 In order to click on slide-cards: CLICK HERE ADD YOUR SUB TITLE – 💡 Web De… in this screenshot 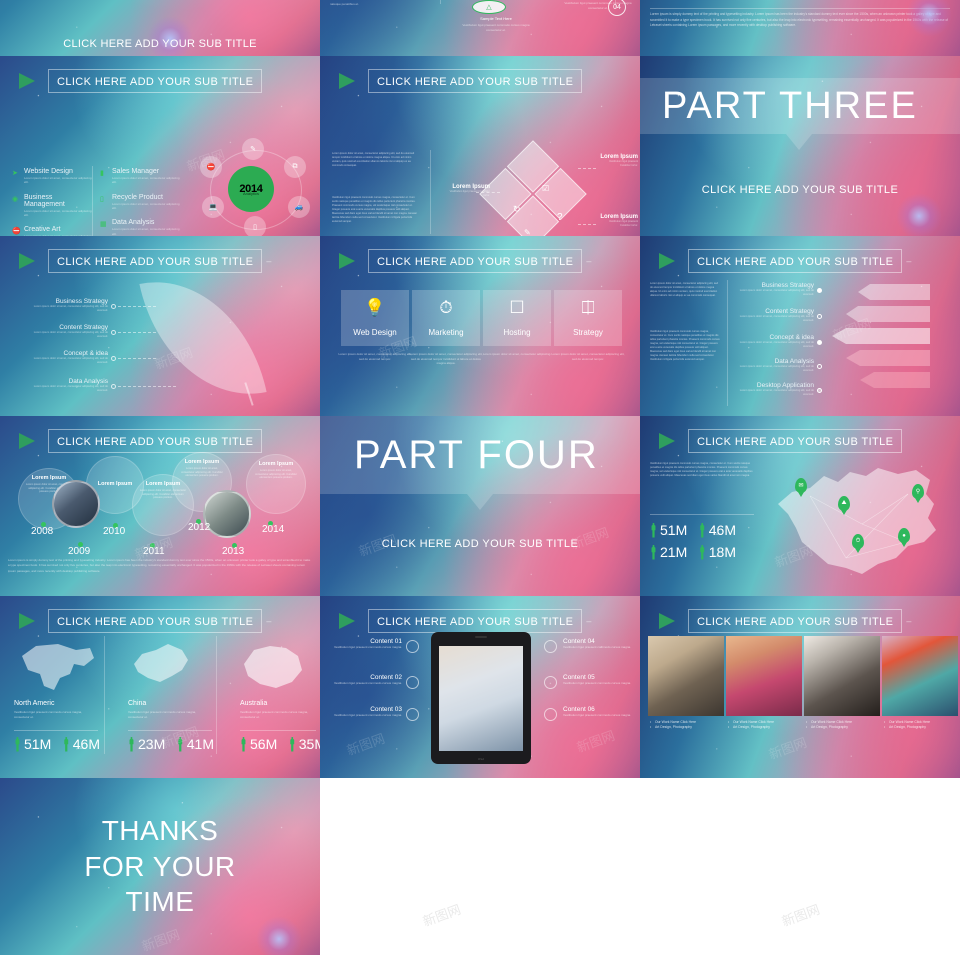, I will do `click(480, 326)`.